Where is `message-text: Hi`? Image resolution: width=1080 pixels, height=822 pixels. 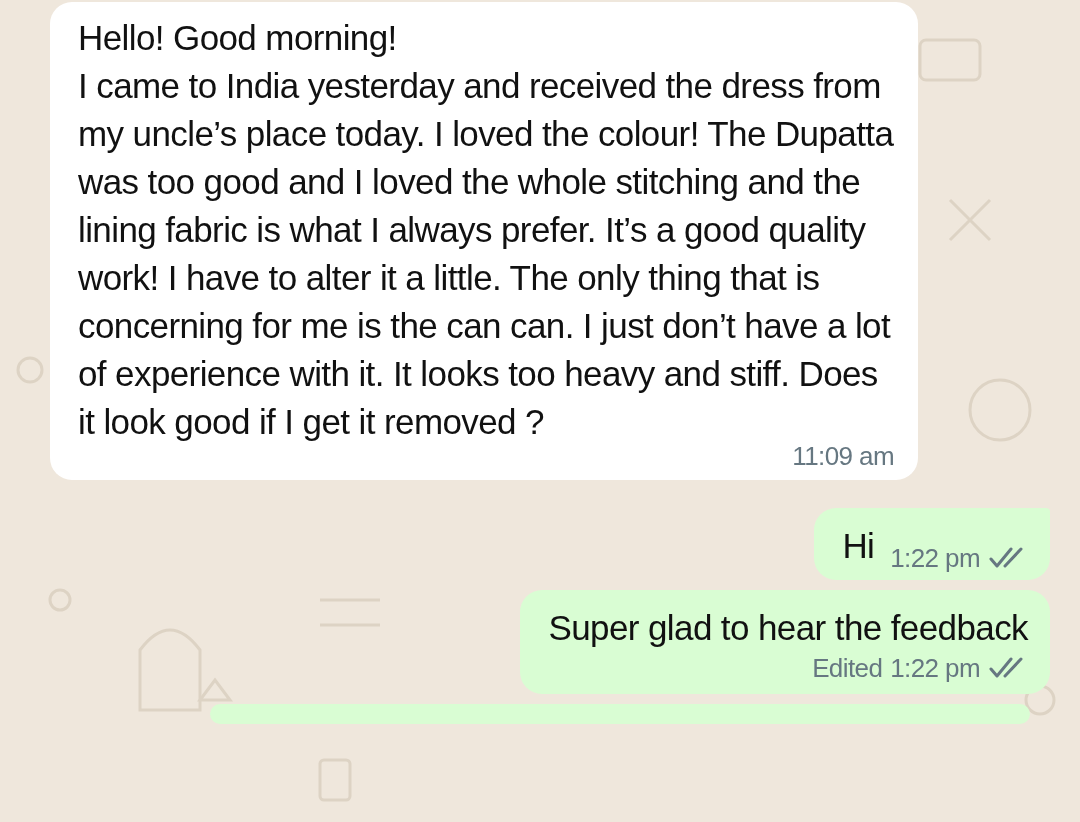
message-text: Hi is located at coordinates (858, 546).